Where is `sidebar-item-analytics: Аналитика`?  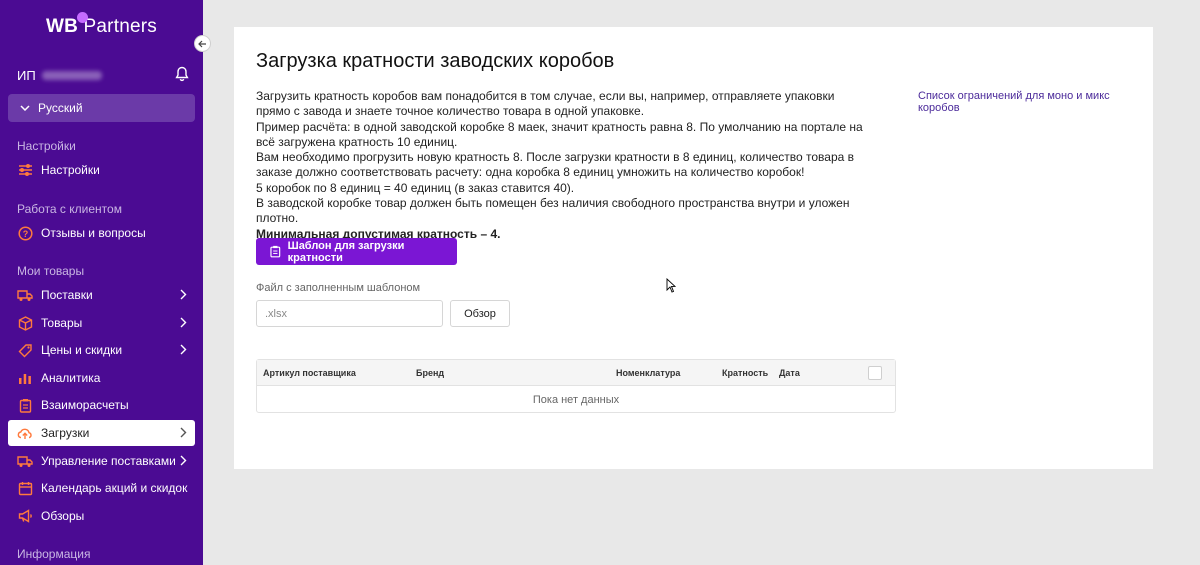
sidebar-item-analytics: Аналитика is located at coordinates (101, 378).